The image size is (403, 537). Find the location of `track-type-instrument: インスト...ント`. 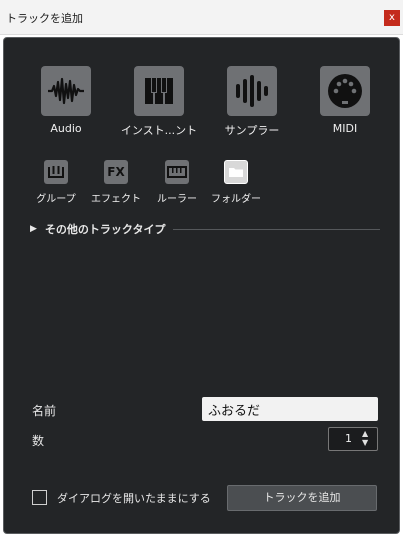

track-type-instrument: インスト...ント is located at coordinates (159, 102).